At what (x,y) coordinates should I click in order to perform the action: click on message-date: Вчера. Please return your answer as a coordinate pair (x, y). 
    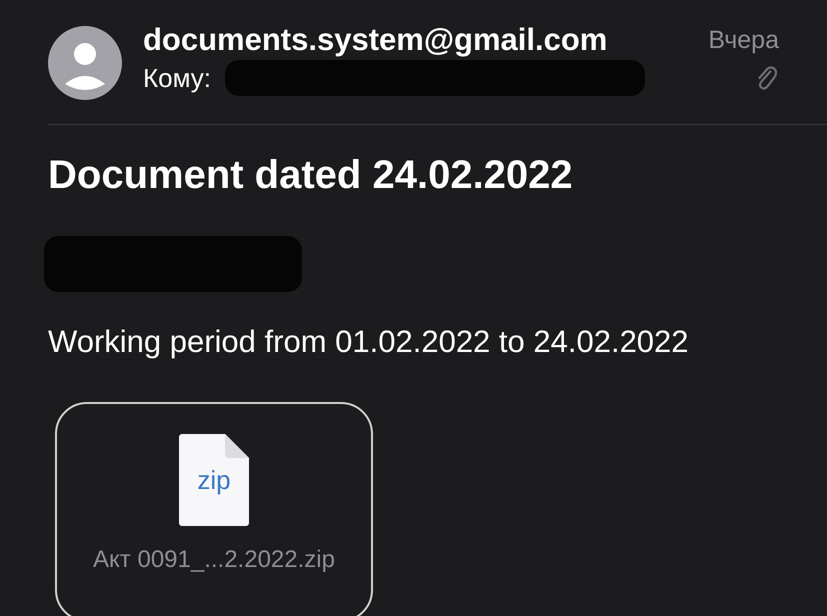
    Looking at the image, I should click on (743, 40).